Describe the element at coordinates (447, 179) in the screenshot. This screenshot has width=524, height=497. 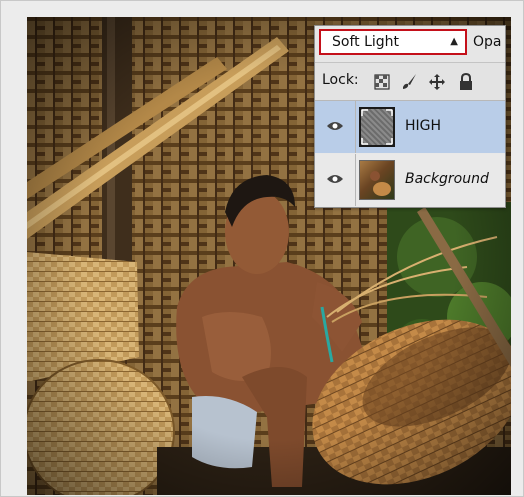
I see `layer-name-background: Background` at that location.